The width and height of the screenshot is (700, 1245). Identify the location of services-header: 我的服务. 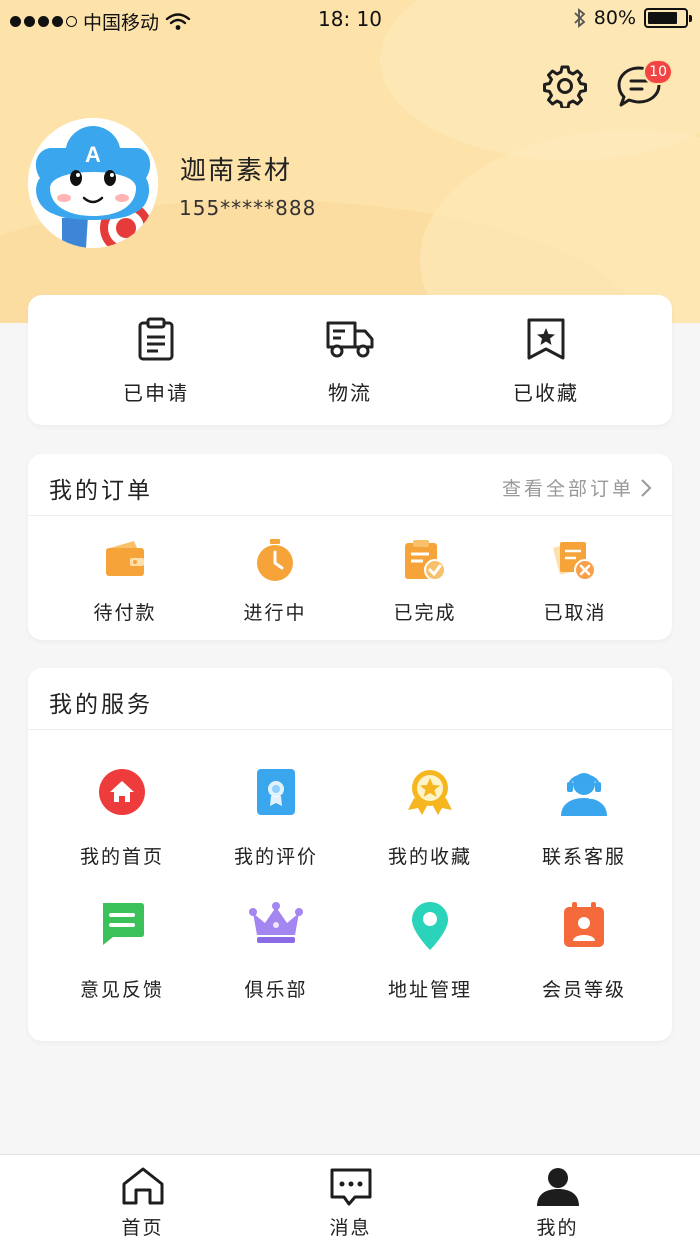
(350, 699).